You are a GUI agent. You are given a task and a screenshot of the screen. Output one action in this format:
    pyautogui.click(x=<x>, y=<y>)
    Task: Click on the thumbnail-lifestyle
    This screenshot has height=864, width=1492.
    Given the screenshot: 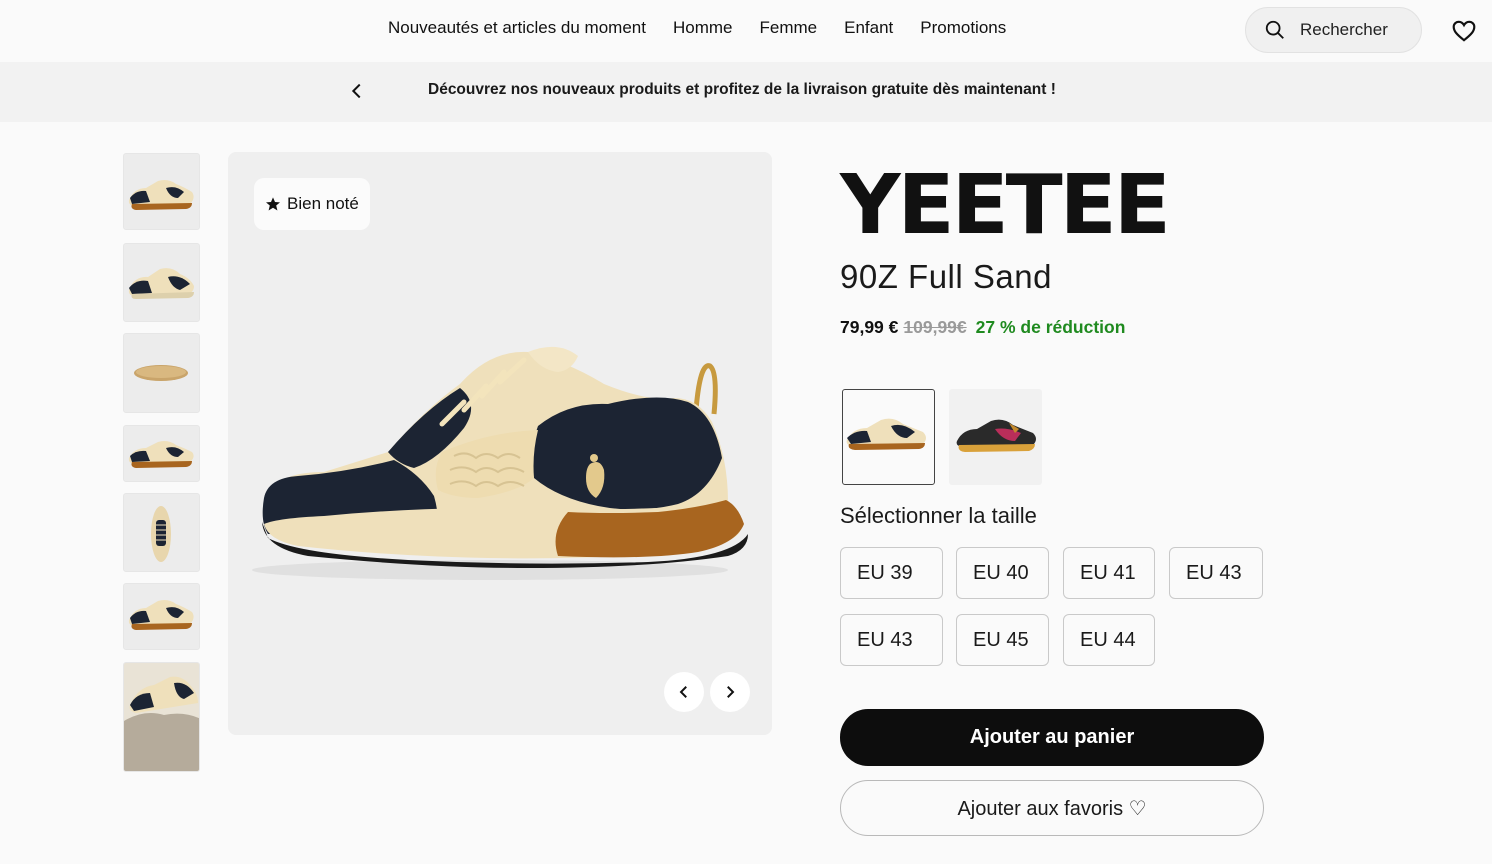 What is the action you would take?
    pyautogui.click(x=161, y=717)
    